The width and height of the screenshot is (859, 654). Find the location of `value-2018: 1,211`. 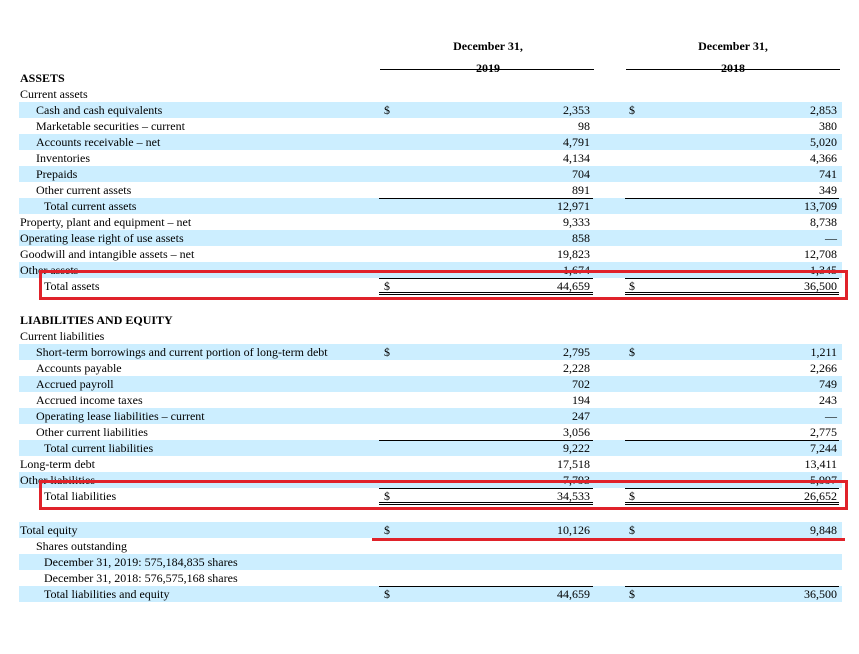

value-2018: 1,211 is located at coordinates (823, 352).